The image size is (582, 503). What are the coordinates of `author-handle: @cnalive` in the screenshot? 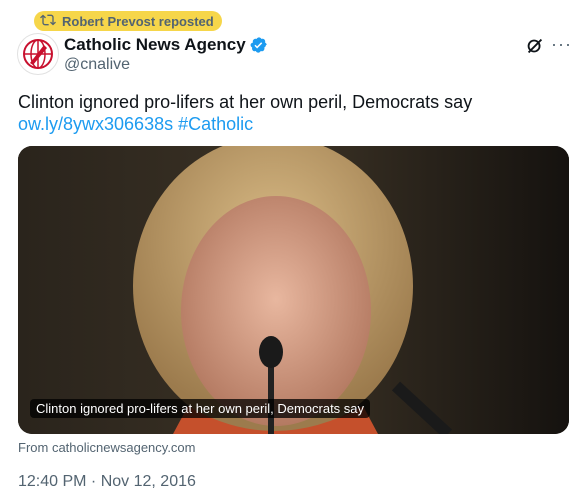 It's located at (97, 65).